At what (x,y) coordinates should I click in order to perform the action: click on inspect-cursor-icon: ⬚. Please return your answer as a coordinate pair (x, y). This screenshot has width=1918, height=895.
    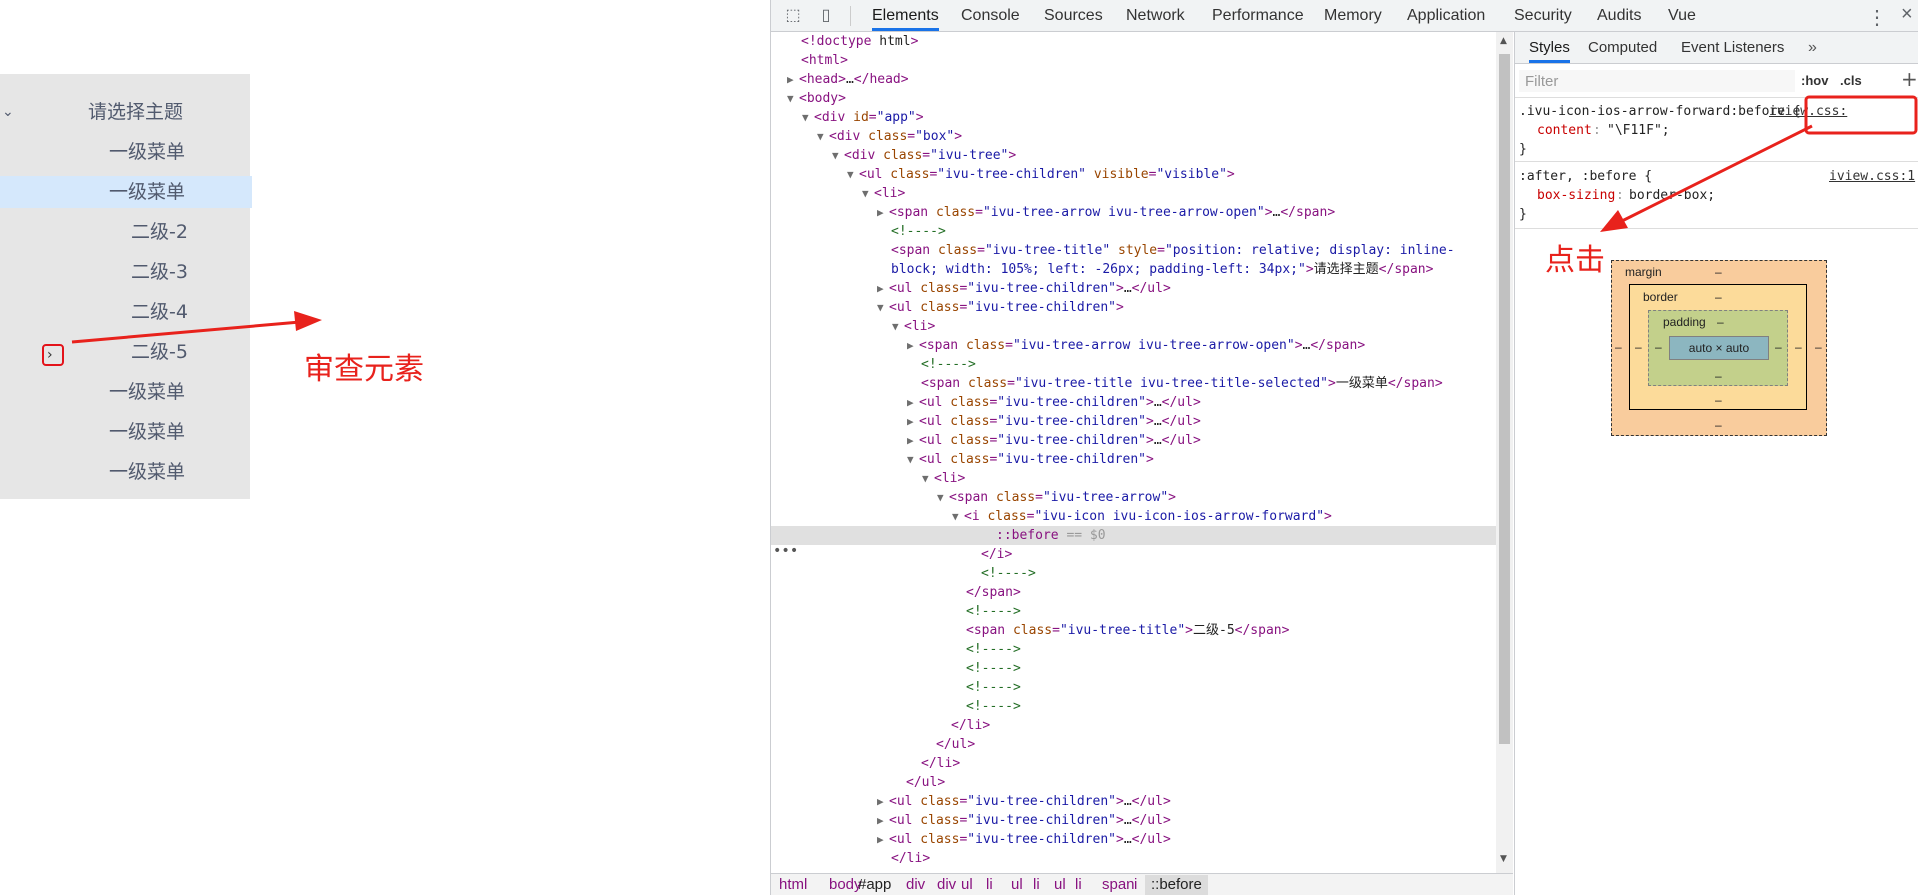
    Looking at the image, I should click on (793, 16).